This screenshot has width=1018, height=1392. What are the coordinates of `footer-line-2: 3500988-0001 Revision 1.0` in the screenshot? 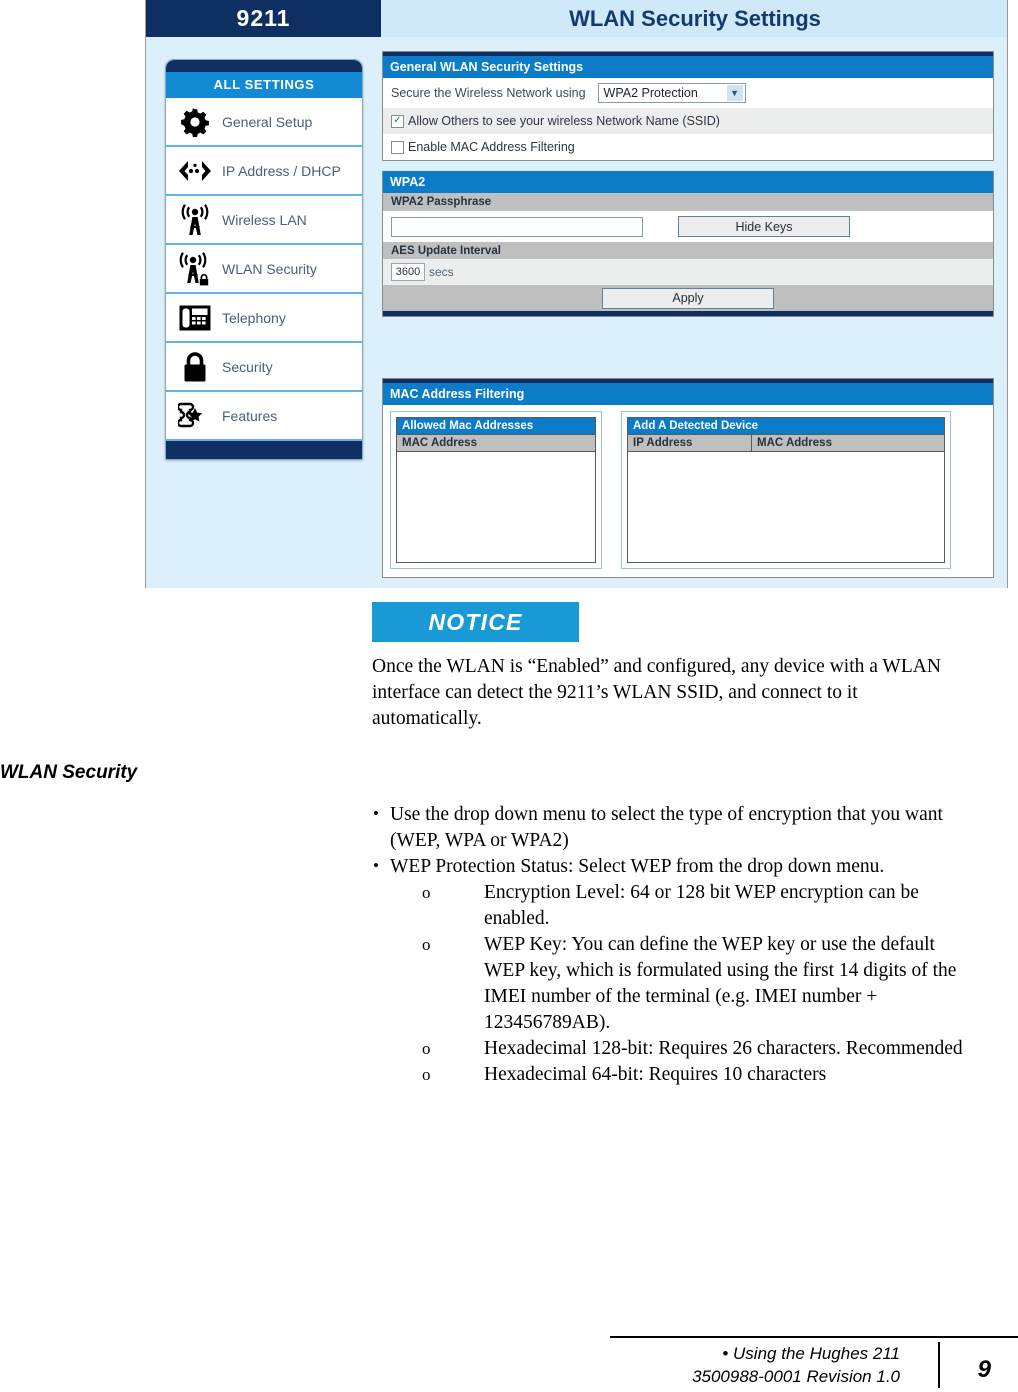 It's located at (796, 1376).